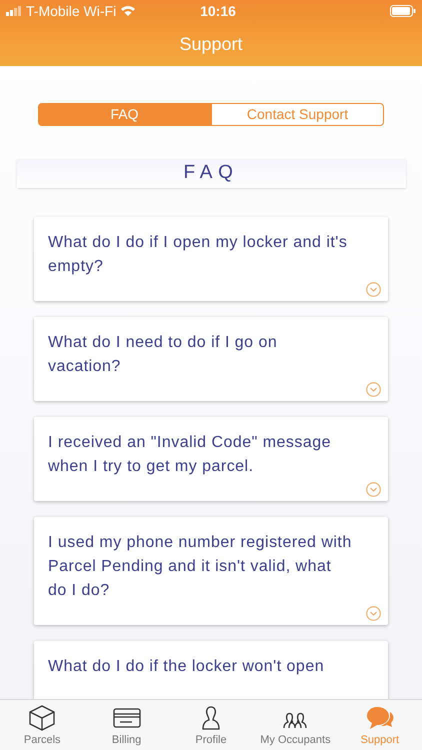  What do you see at coordinates (190, 454) in the screenshot?
I see `question-text: I received an "Invalid Code" message when I try to get my parcel.` at bounding box center [190, 454].